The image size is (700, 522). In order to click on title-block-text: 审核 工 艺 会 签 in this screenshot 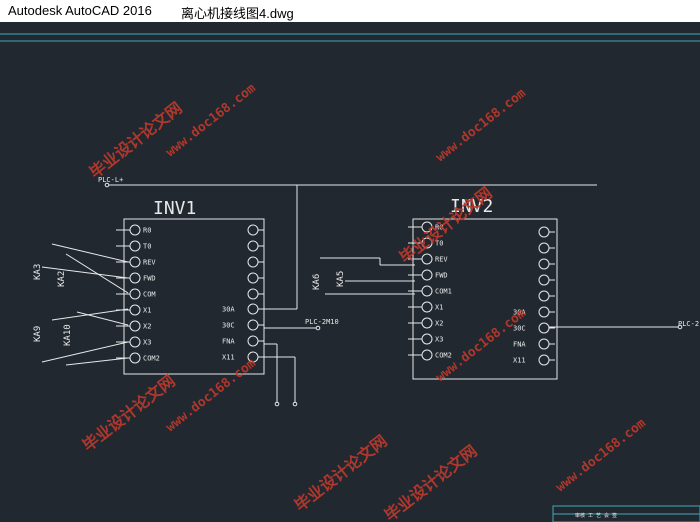, I will do `click(596, 515)`.